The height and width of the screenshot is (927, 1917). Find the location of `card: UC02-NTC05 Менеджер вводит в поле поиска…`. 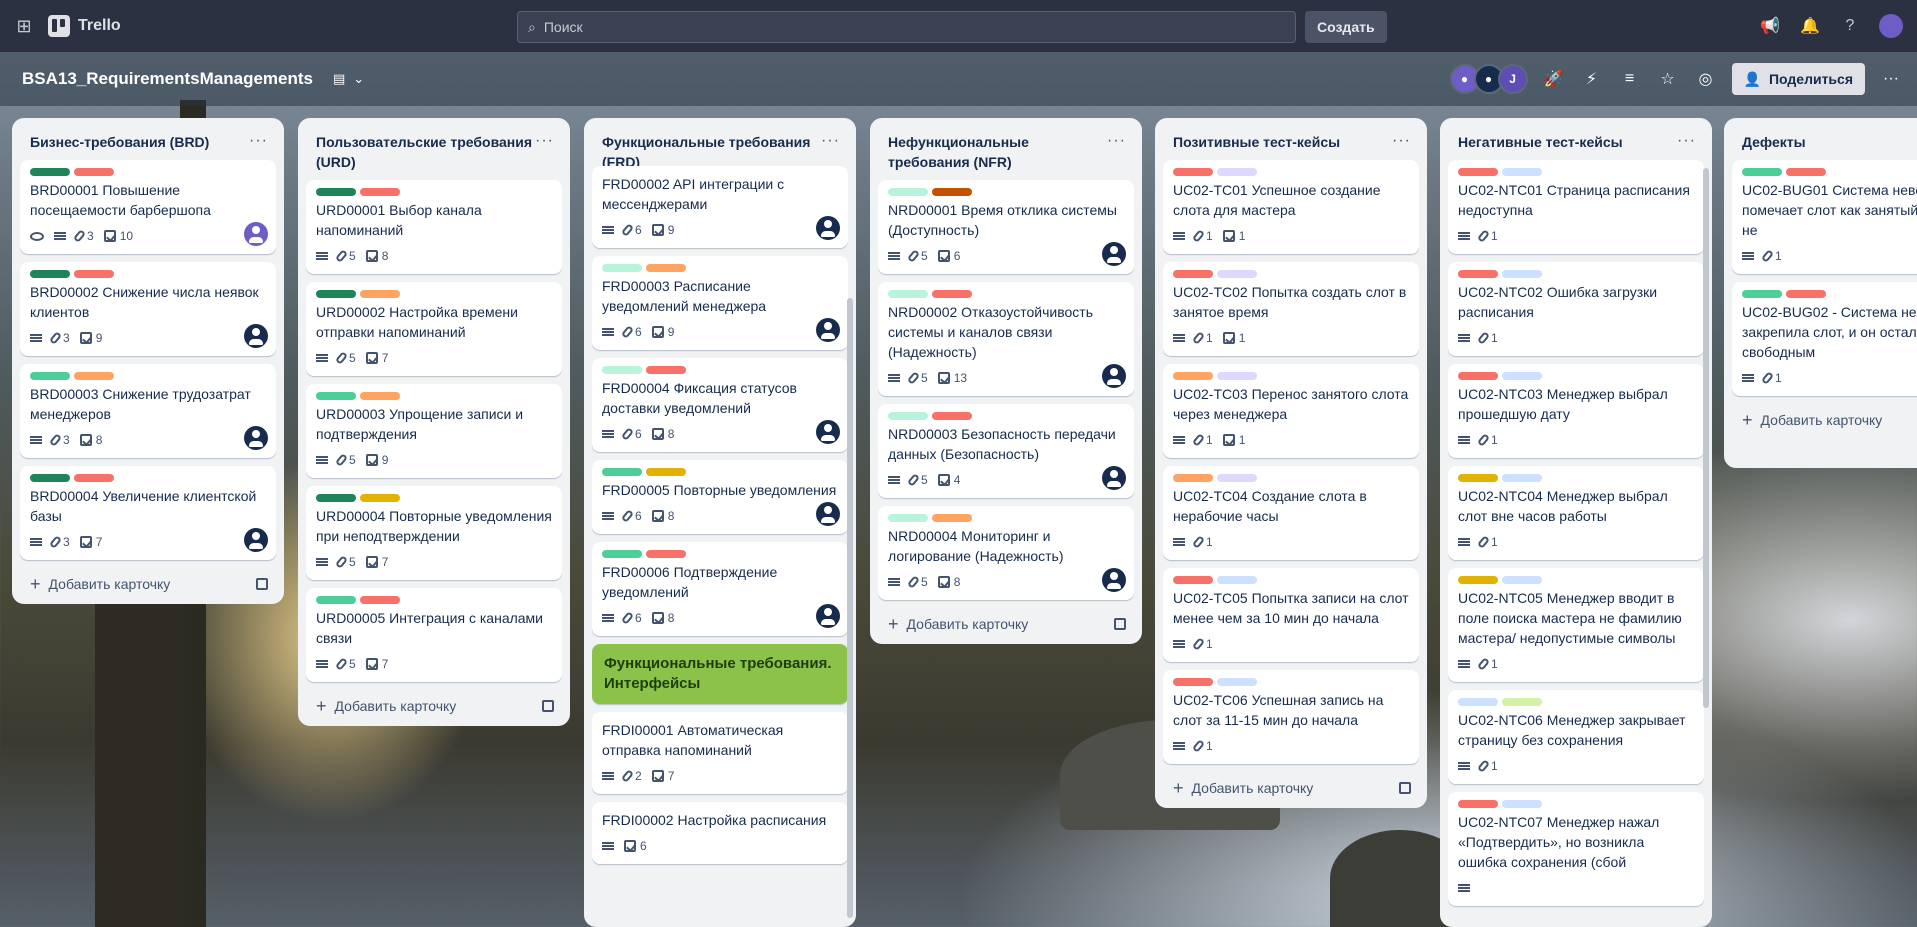

card: UC02-NTC05 Менеджер вводит в поле поиска… is located at coordinates (1576, 625).